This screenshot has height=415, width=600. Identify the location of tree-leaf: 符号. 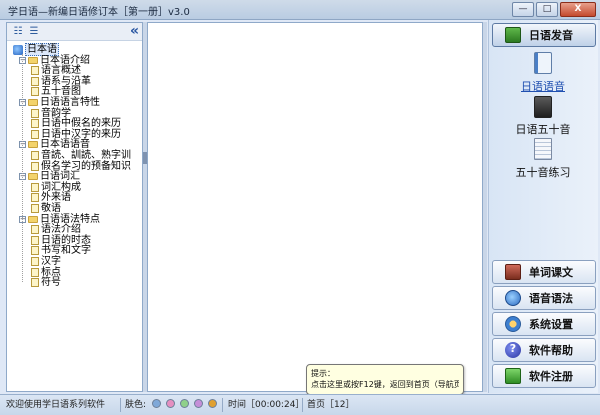
(46, 282).